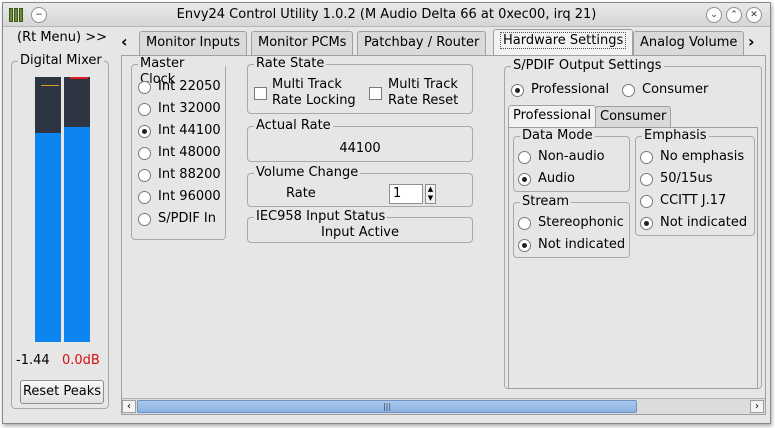 The width and height of the screenshot is (775, 428). I want to click on data-mode-group: Data Mode Non-audio Audio, so click(571, 160).